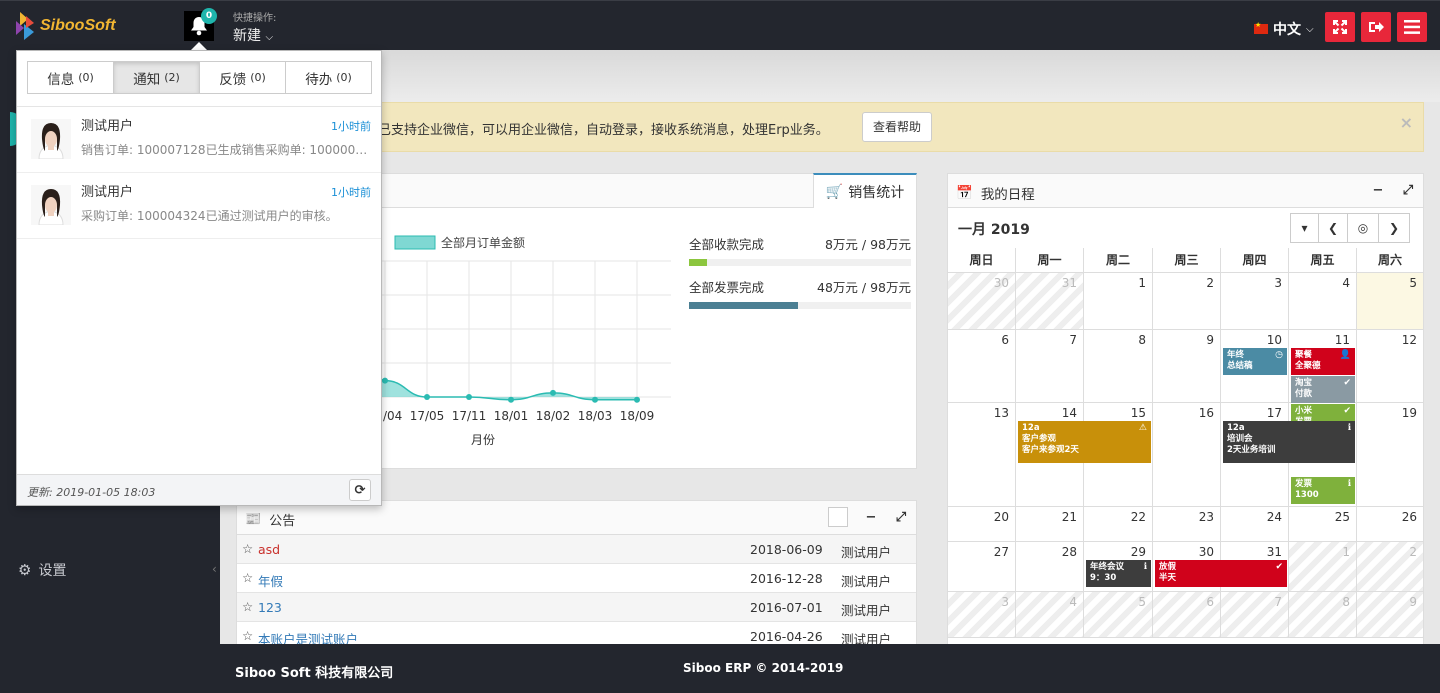 The image size is (1440, 693). What do you see at coordinates (1333, 228) in the screenshot?
I see `calendar-prev-button: ❮` at bounding box center [1333, 228].